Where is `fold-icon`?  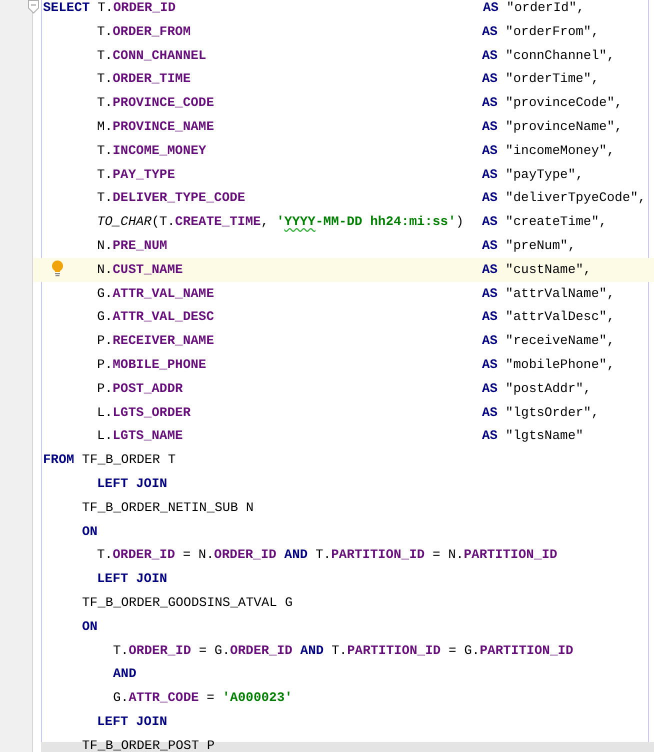 fold-icon is located at coordinates (33, 7).